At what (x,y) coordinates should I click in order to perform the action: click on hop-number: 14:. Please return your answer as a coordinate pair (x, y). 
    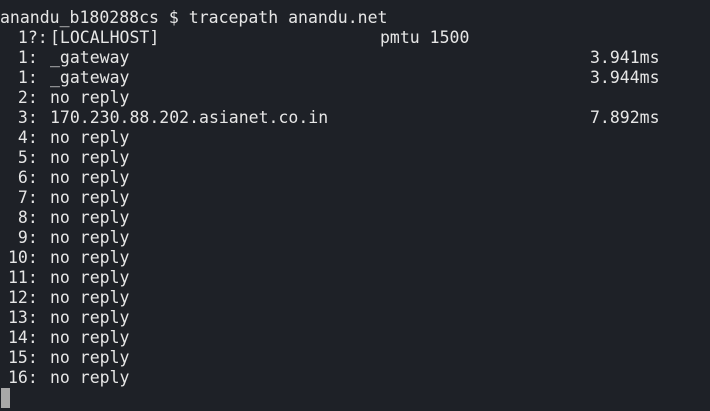
    Looking at the image, I should click on (23, 337).